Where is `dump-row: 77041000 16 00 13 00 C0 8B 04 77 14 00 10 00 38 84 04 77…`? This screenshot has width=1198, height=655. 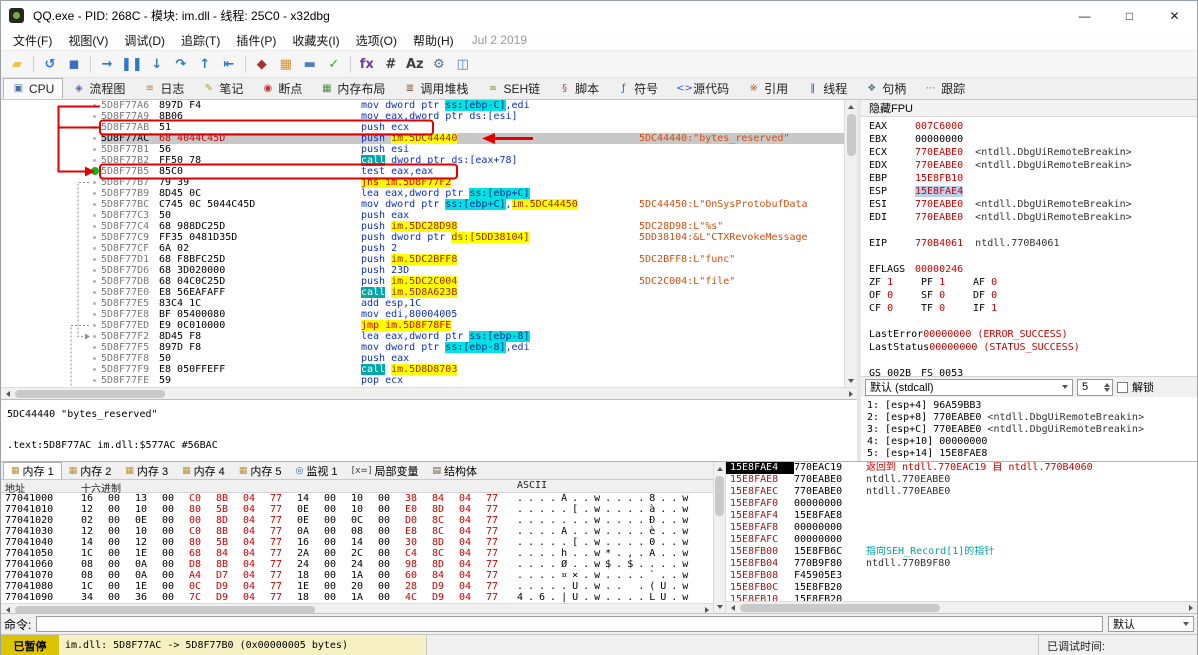 dump-row: 77041000 16 00 13 00 C0 8B 04 77 14 00 10 00 38 84 04 77… is located at coordinates (357, 498).